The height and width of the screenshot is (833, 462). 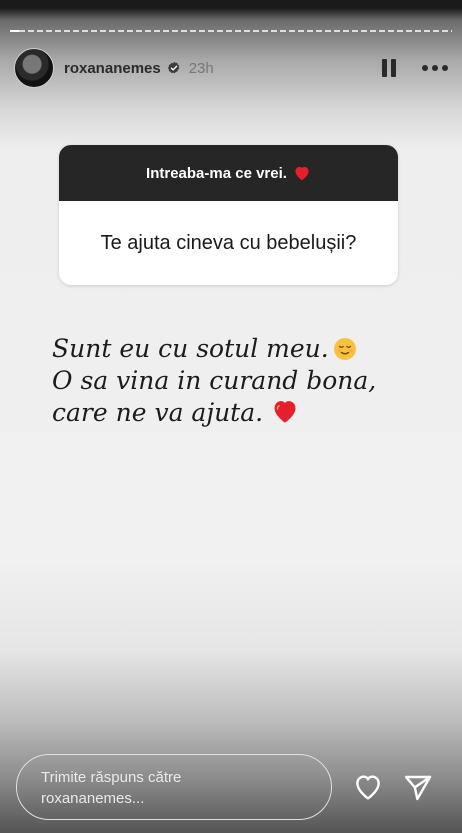 I want to click on question-text: Te ajuta cineva cu bebelușii?, so click(x=228, y=242).